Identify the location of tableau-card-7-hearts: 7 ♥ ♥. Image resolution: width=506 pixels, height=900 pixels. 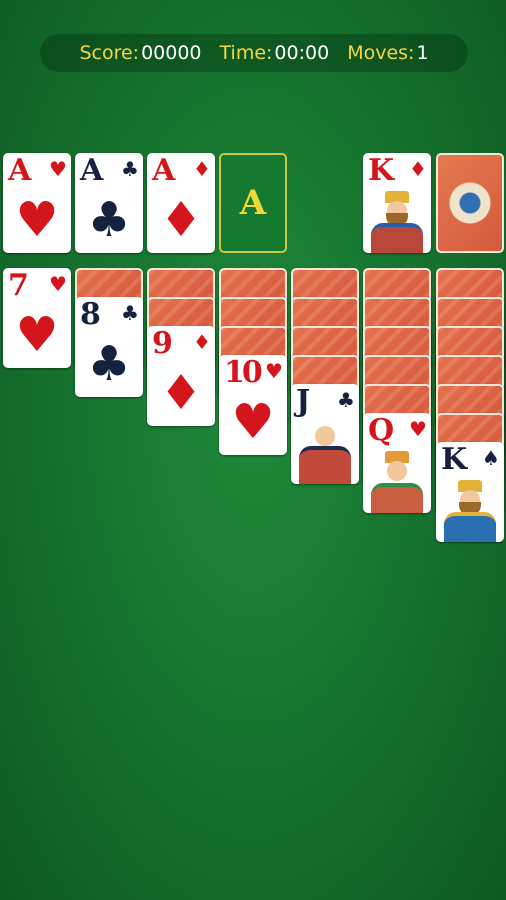
(37, 318).